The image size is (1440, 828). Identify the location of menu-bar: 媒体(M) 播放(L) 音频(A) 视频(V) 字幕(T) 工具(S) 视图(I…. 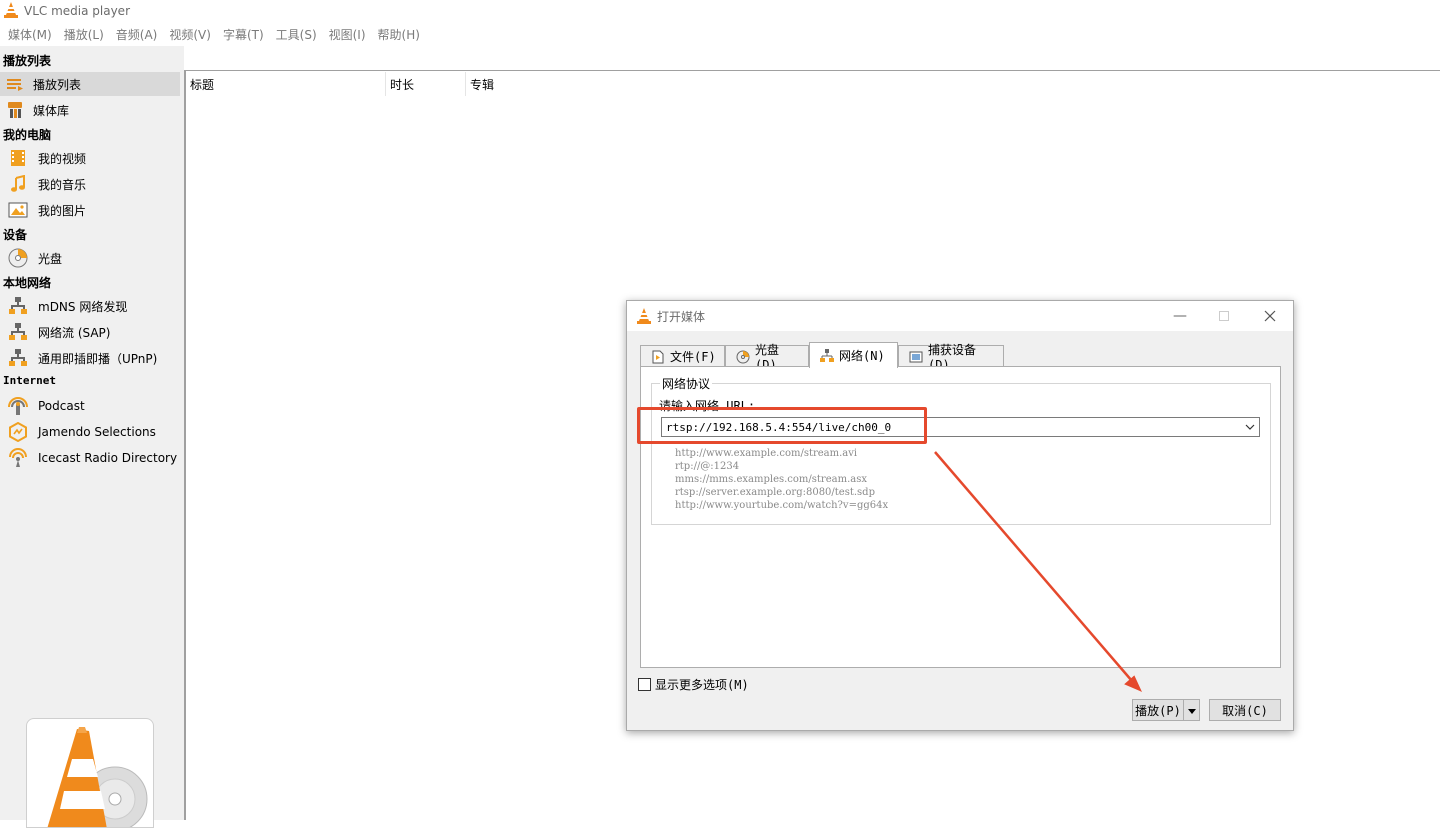
(720, 34).